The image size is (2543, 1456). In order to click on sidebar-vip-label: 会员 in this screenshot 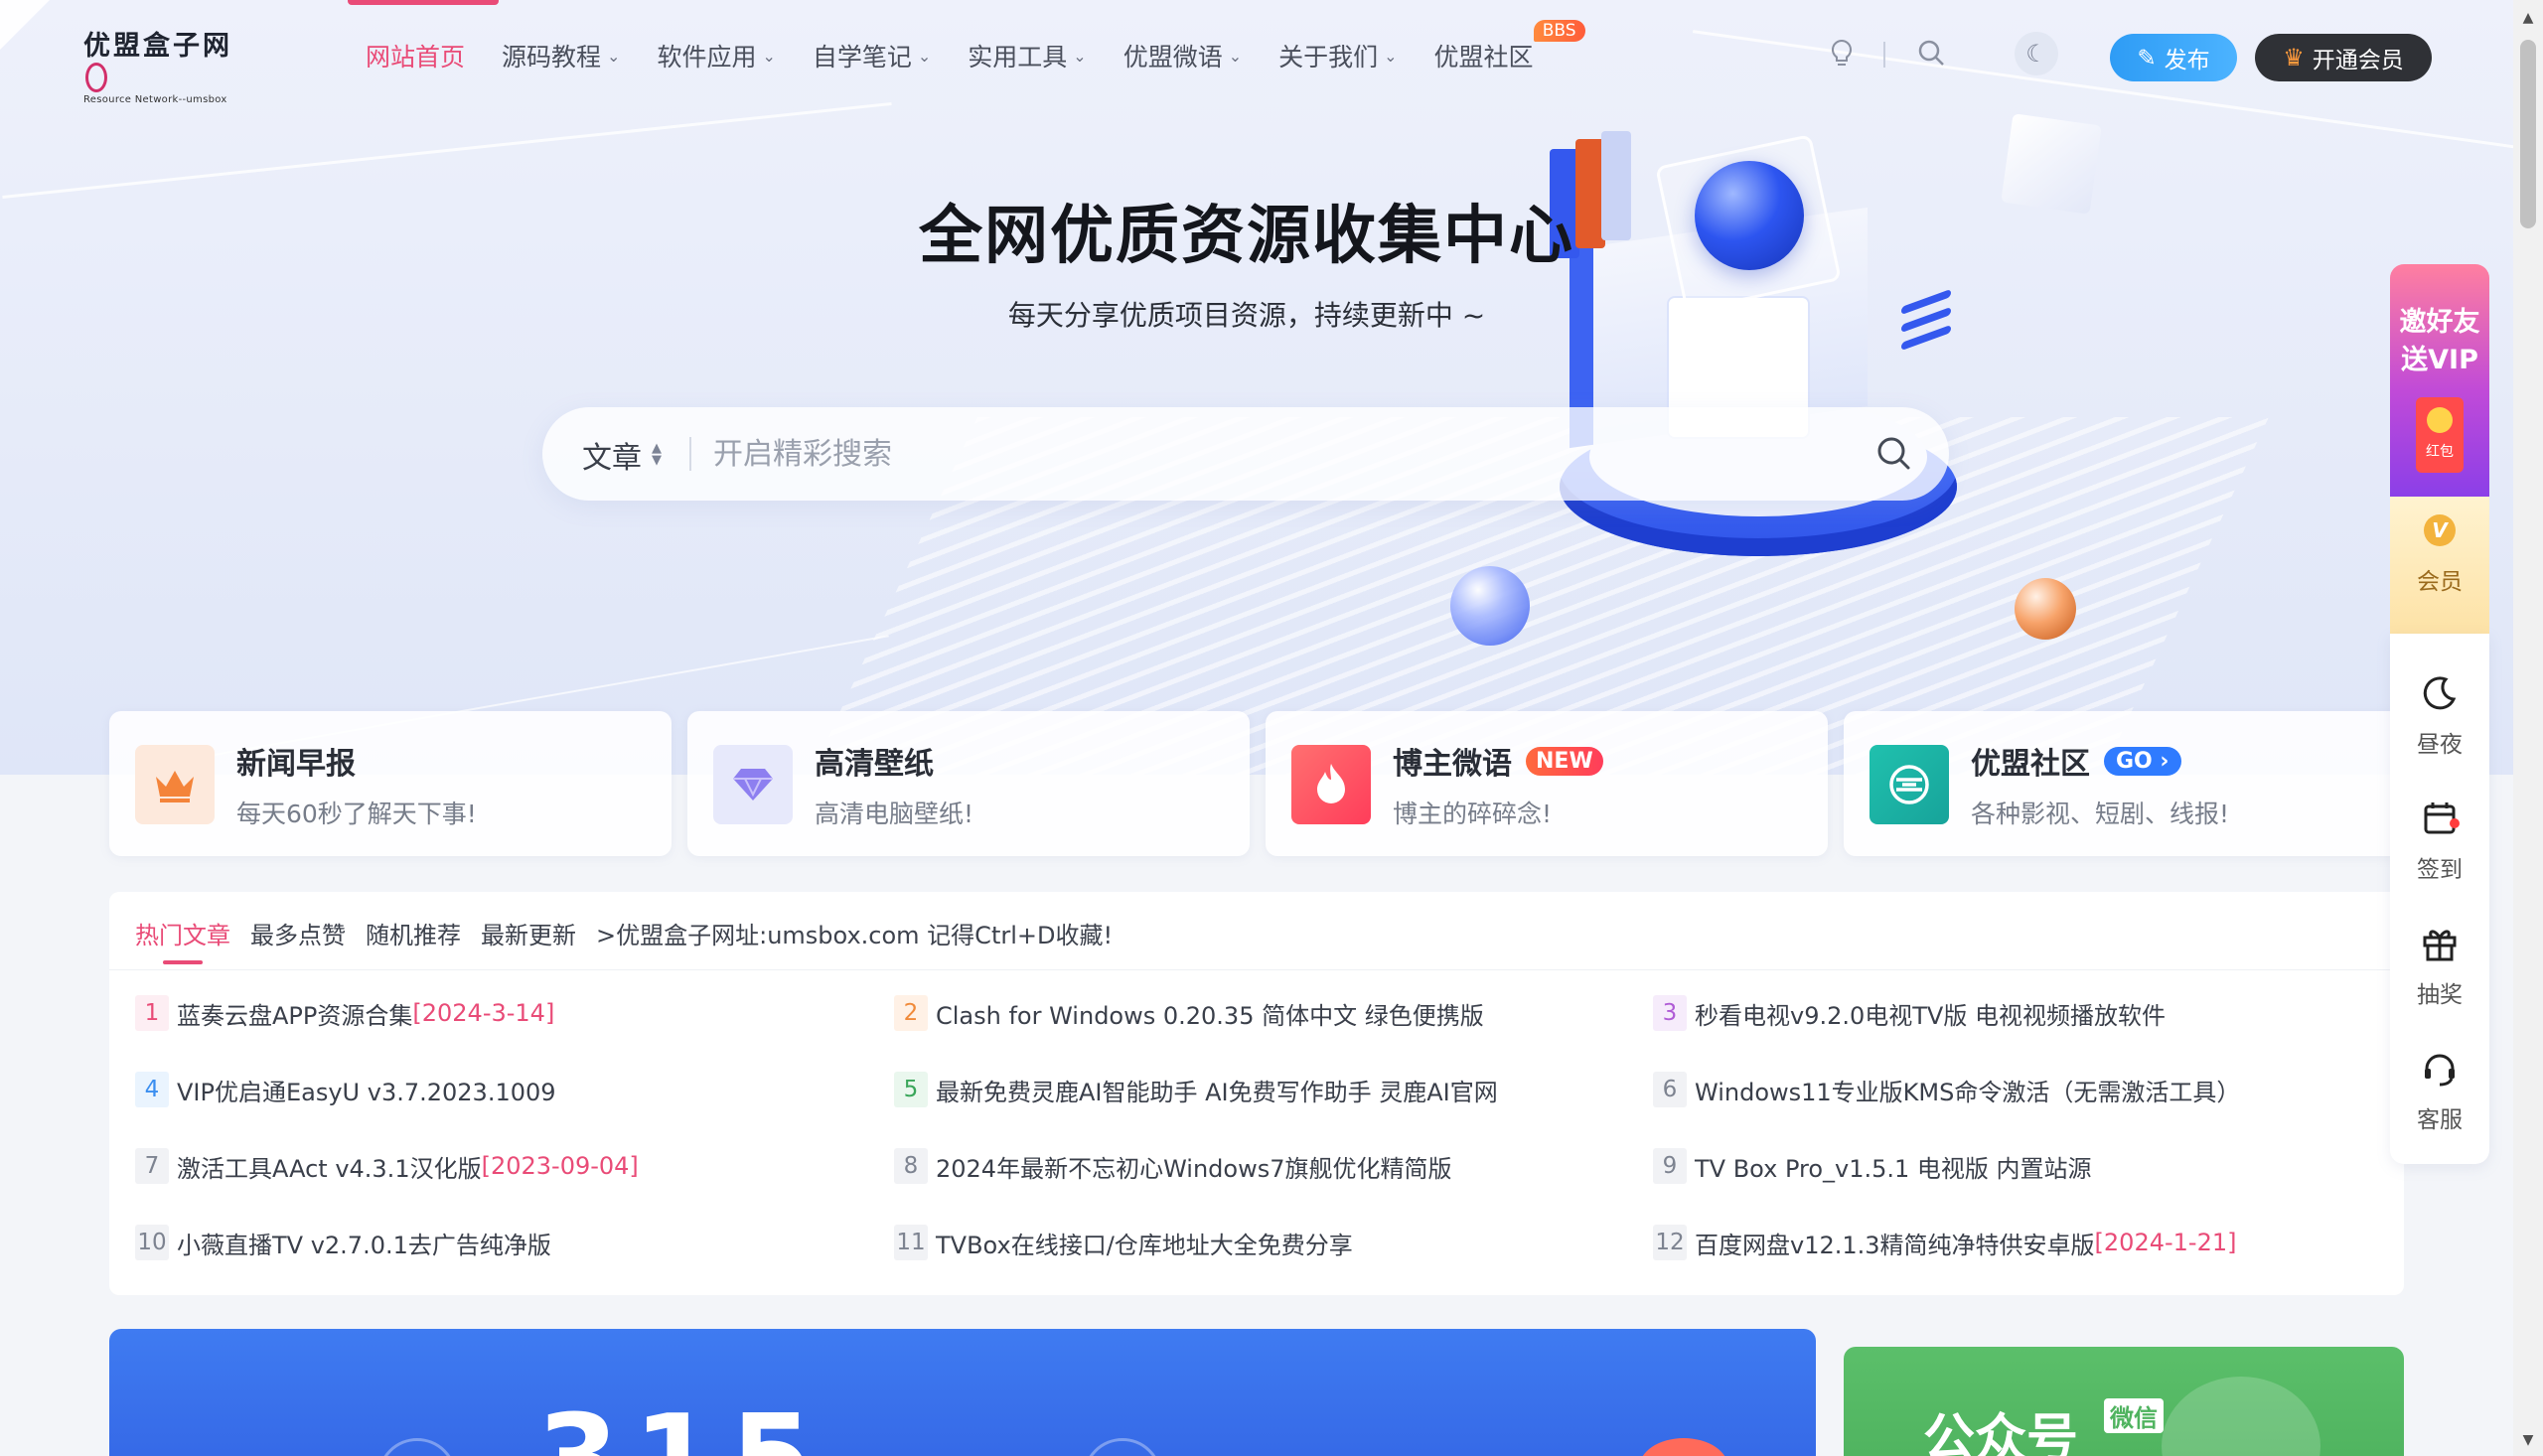, I will do `click(2440, 582)`.